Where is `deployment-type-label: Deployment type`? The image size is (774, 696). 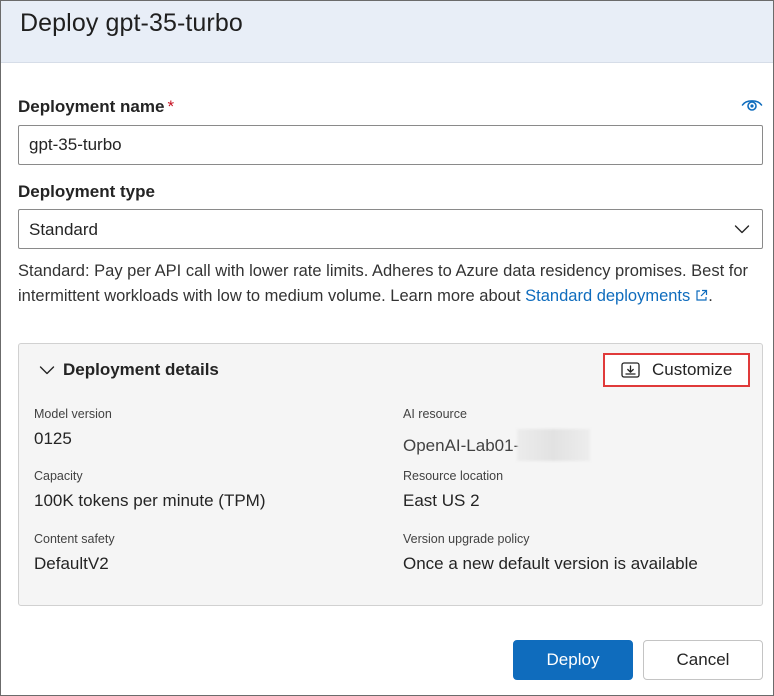 deployment-type-label: Deployment type is located at coordinates (86, 191).